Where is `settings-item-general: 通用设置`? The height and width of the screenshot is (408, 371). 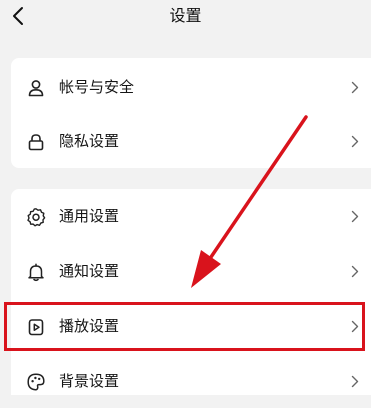
settings-item-general: 通用设置 is located at coordinates (191, 216).